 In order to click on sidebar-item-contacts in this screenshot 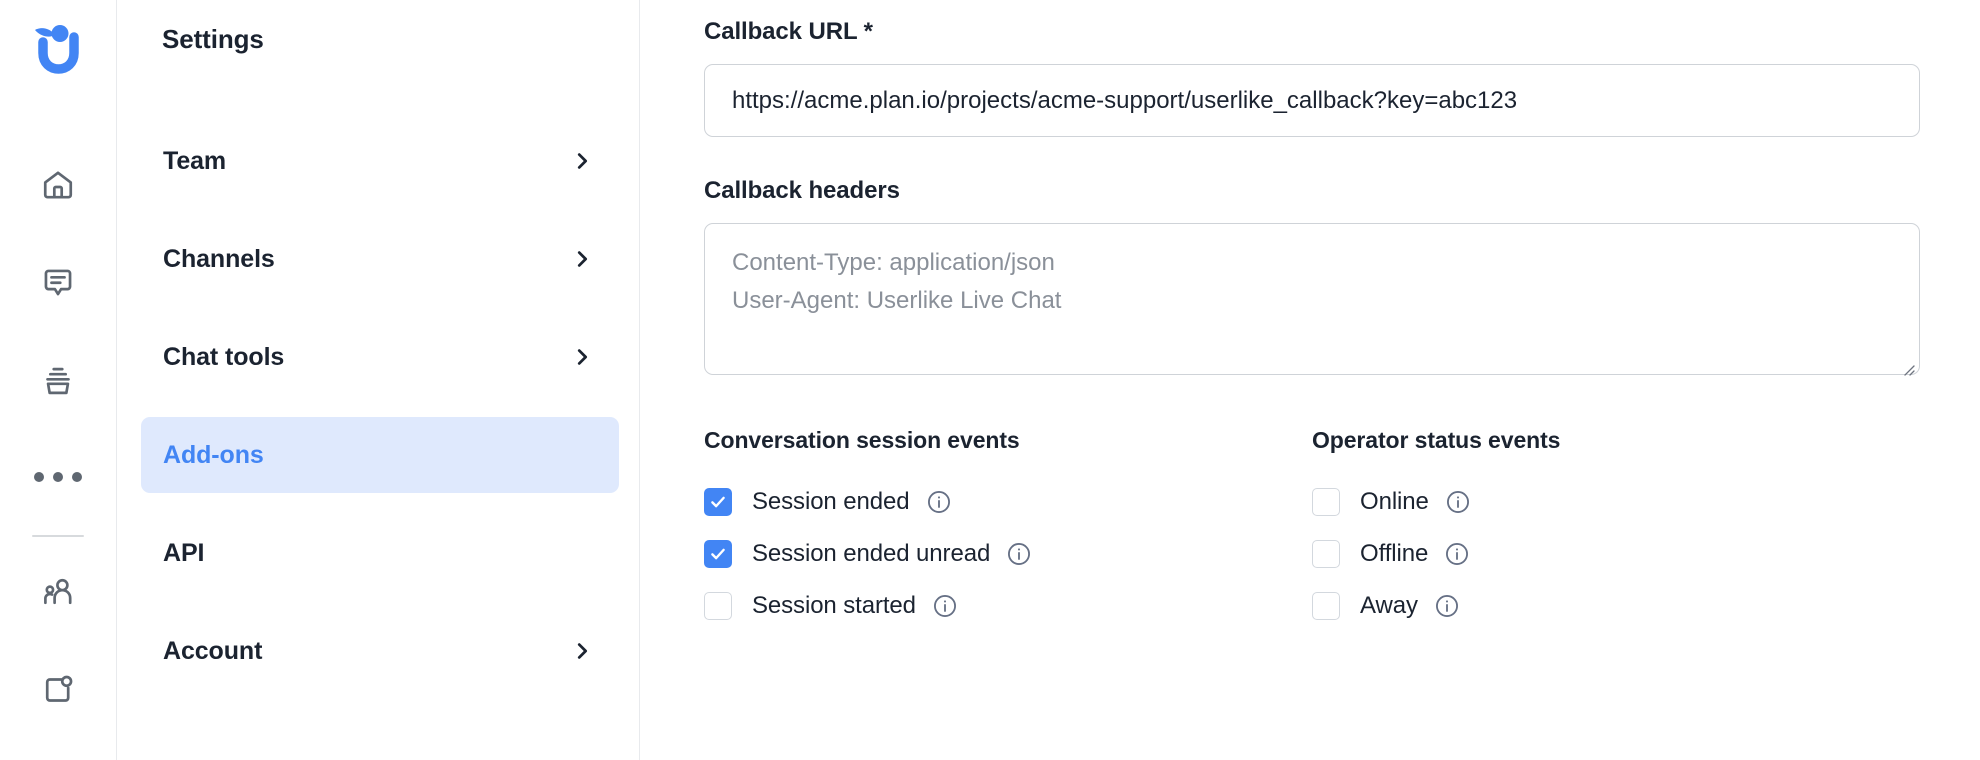, I will do `click(58, 592)`.